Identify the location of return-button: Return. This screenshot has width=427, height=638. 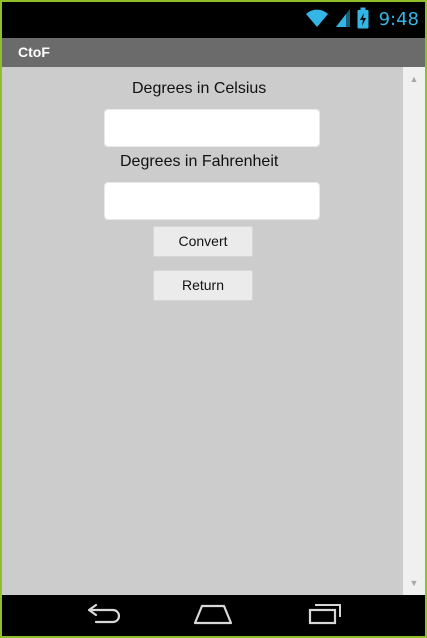
(203, 285).